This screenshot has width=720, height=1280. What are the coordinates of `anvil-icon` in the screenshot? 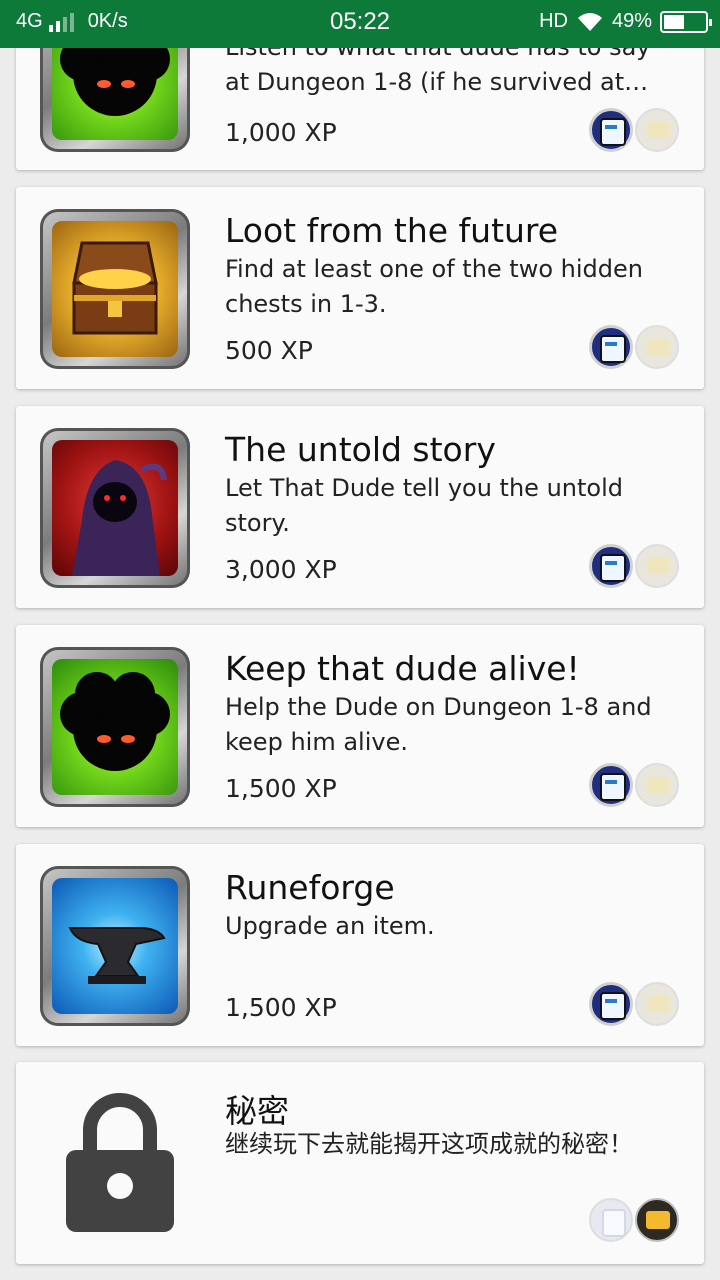 It's located at (115, 946).